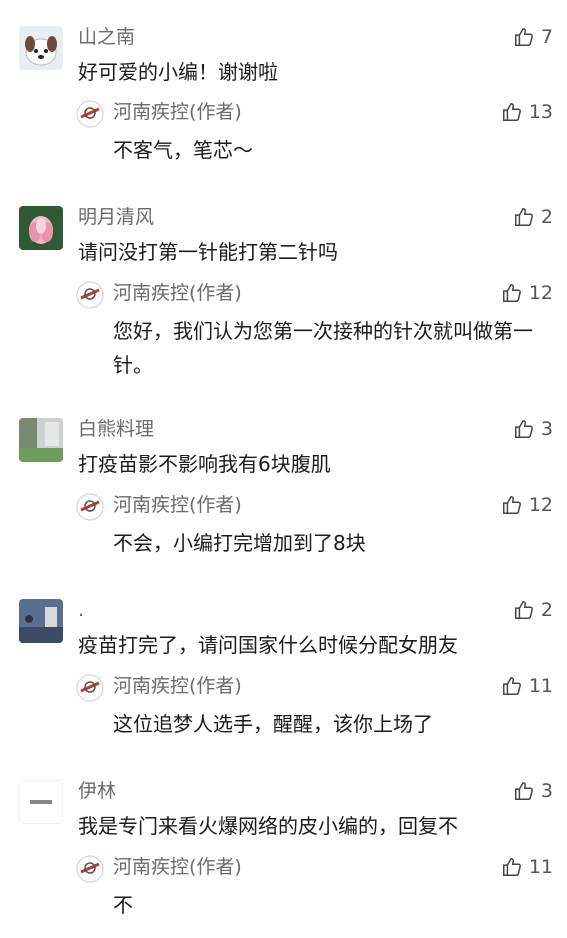 This screenshot has width=567, height=938. I want to click on reply-text: 不, so click(123, 905).